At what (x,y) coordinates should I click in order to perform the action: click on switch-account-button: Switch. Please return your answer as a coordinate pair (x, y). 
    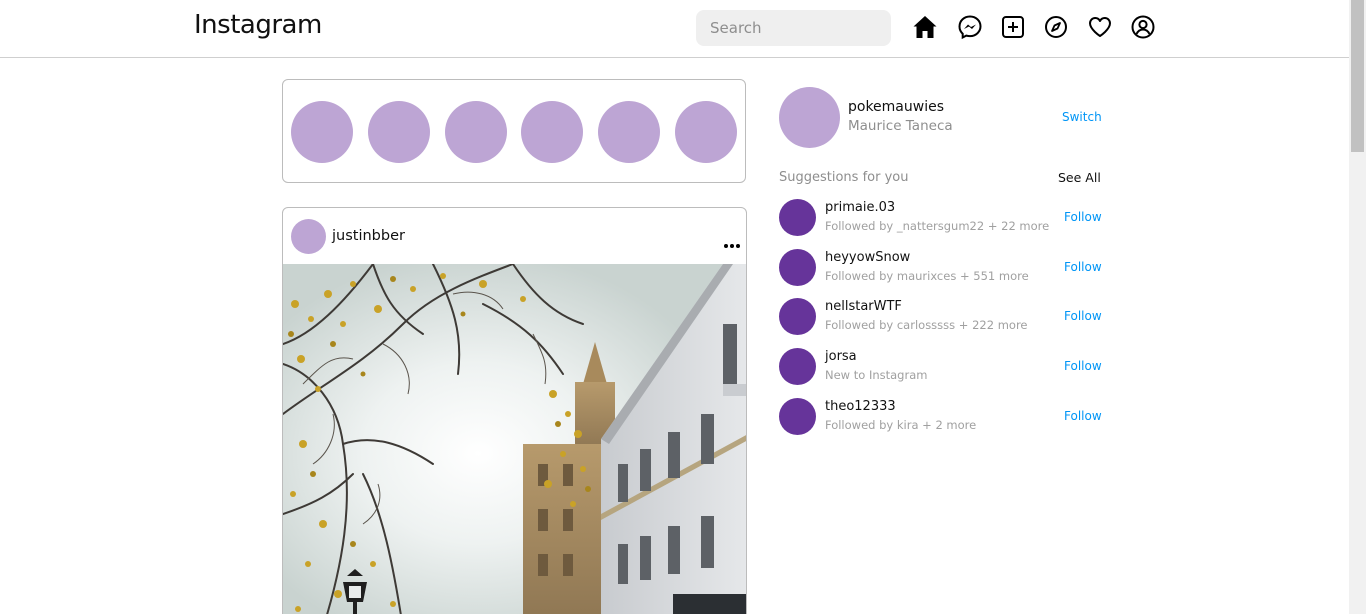
    Looking at the image, I should click on (1082, 117).